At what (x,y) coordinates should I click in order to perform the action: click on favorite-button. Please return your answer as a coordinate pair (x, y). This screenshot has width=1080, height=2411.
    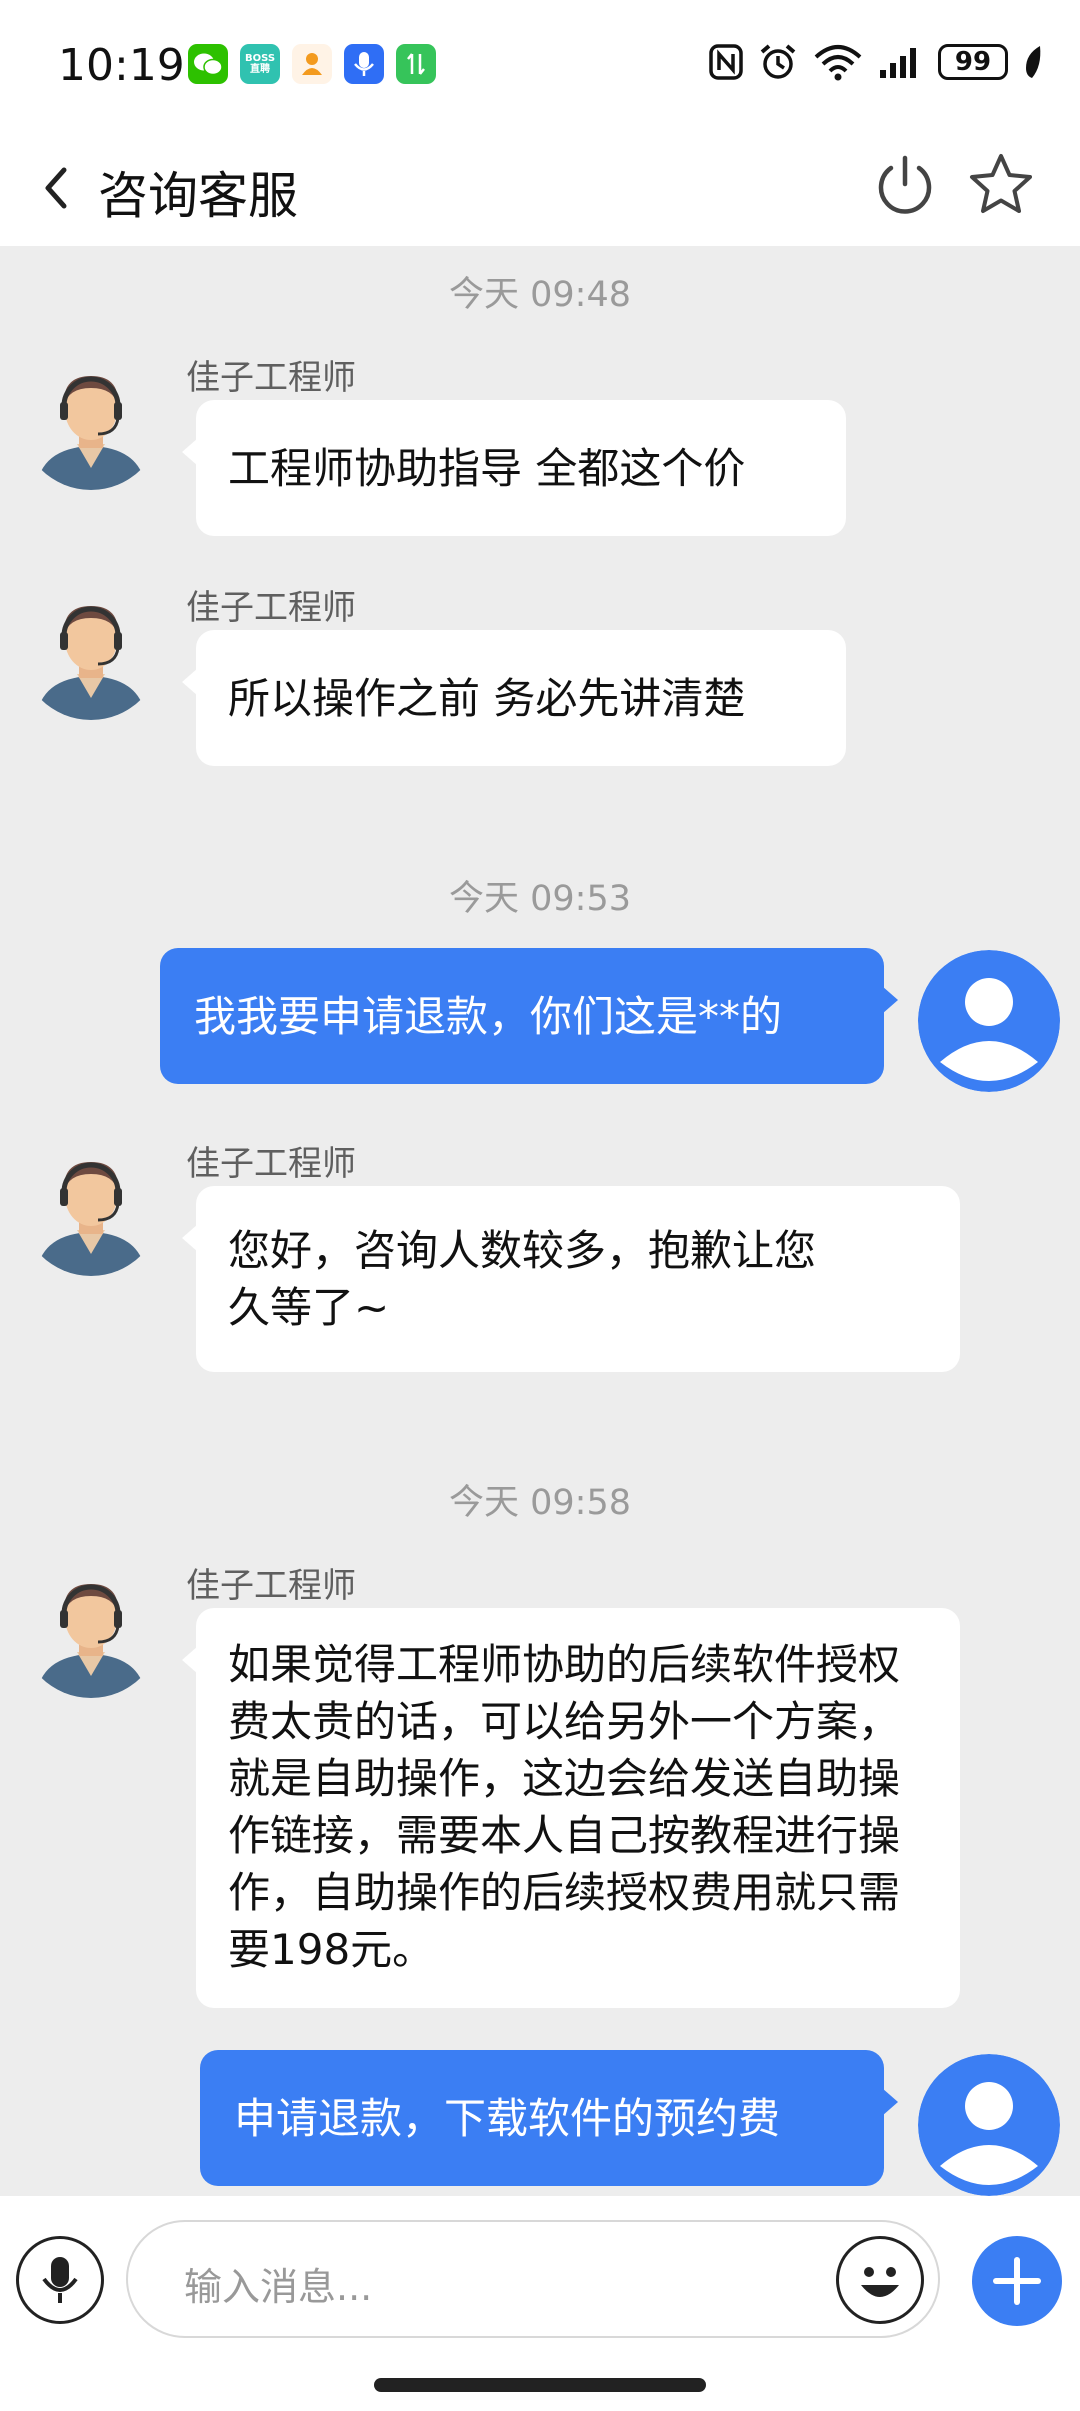
    Looking at the image, I should click on (1001, 185).